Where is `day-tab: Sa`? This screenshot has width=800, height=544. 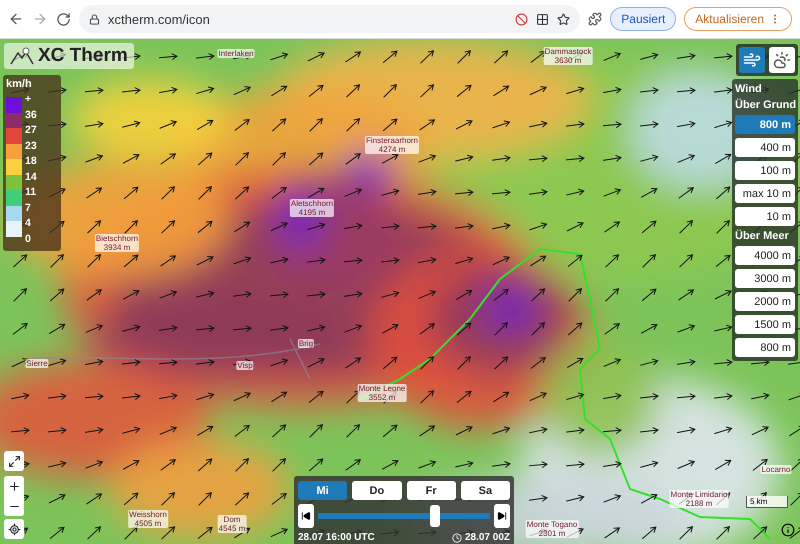
day-tab: Sa is located at coordinates (485, 490).